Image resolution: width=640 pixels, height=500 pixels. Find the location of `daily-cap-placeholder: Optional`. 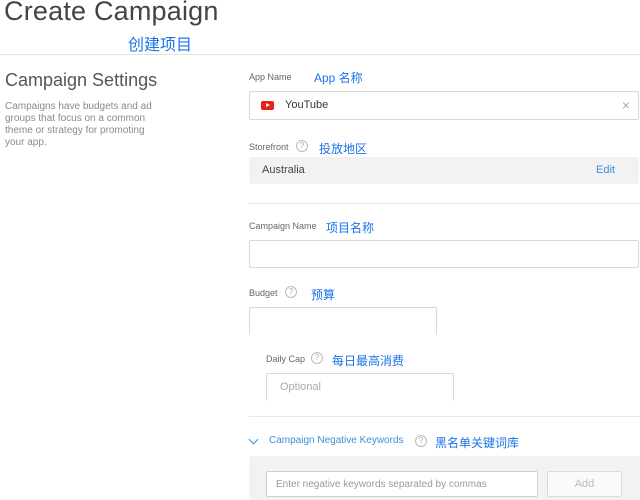

daily-cap-placeholder: Optional is located at coordinates (300, 387).